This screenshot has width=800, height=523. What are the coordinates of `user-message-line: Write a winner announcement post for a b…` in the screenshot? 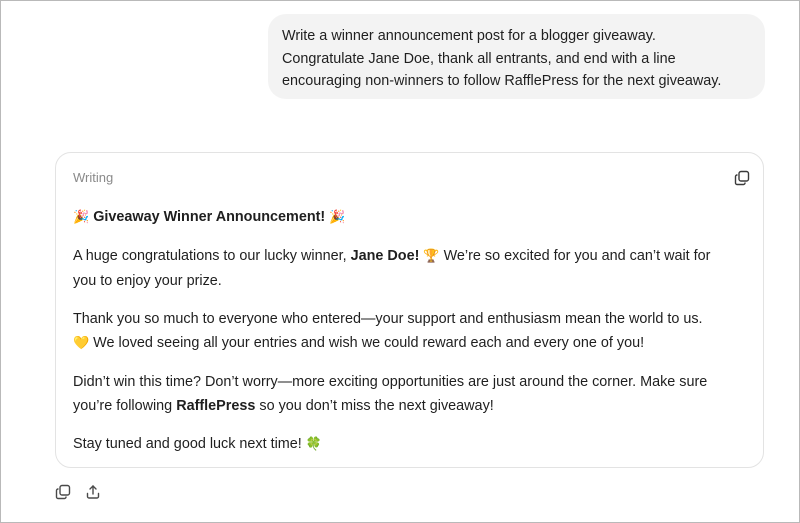 It's located at (469, 36).